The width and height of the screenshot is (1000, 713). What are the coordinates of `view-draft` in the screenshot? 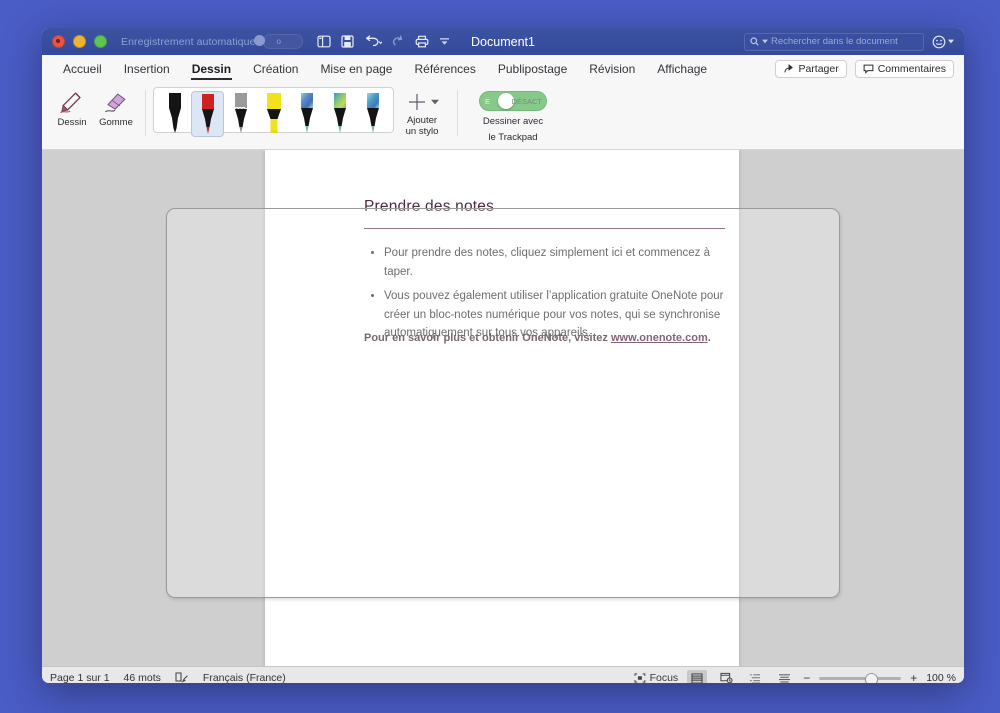 It's located at (784, 676).